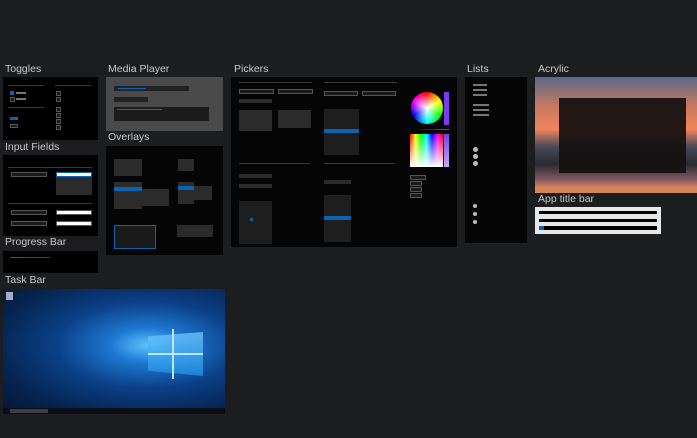 This screenshot has width=697, height=438. What do you see at coordinates (114, 351) in the screenshot?
I see `task-bar-frame` at bounding box center [114, 351].